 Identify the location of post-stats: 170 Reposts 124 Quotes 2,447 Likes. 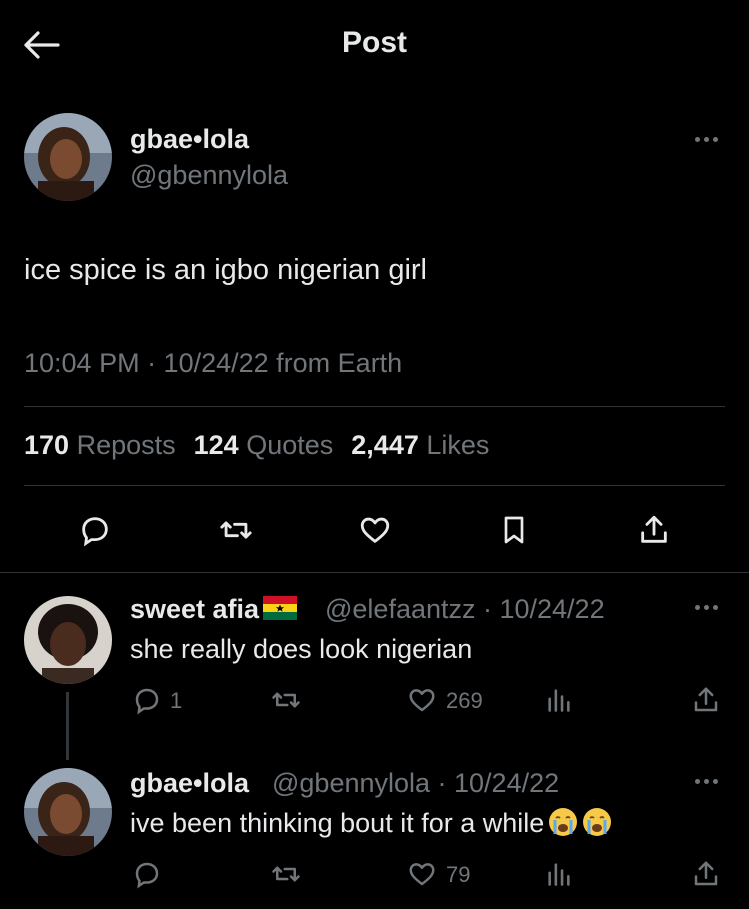
(256, 445).